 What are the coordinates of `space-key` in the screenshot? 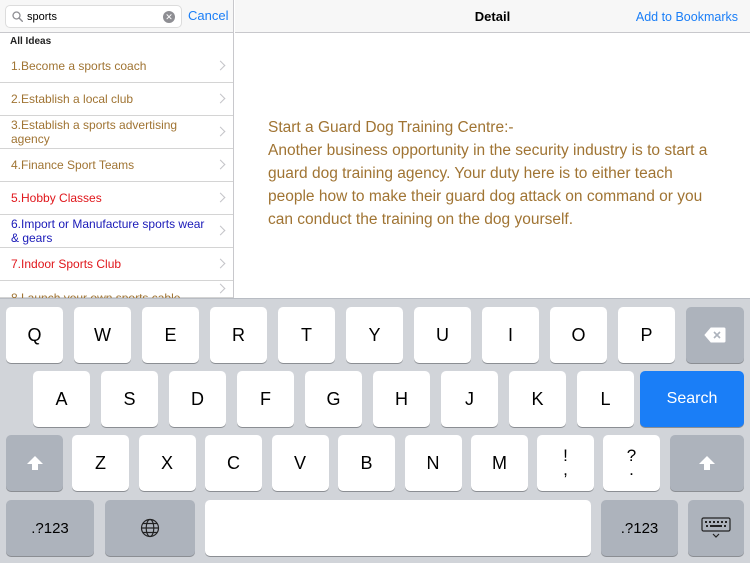 It's located at (398, 528).